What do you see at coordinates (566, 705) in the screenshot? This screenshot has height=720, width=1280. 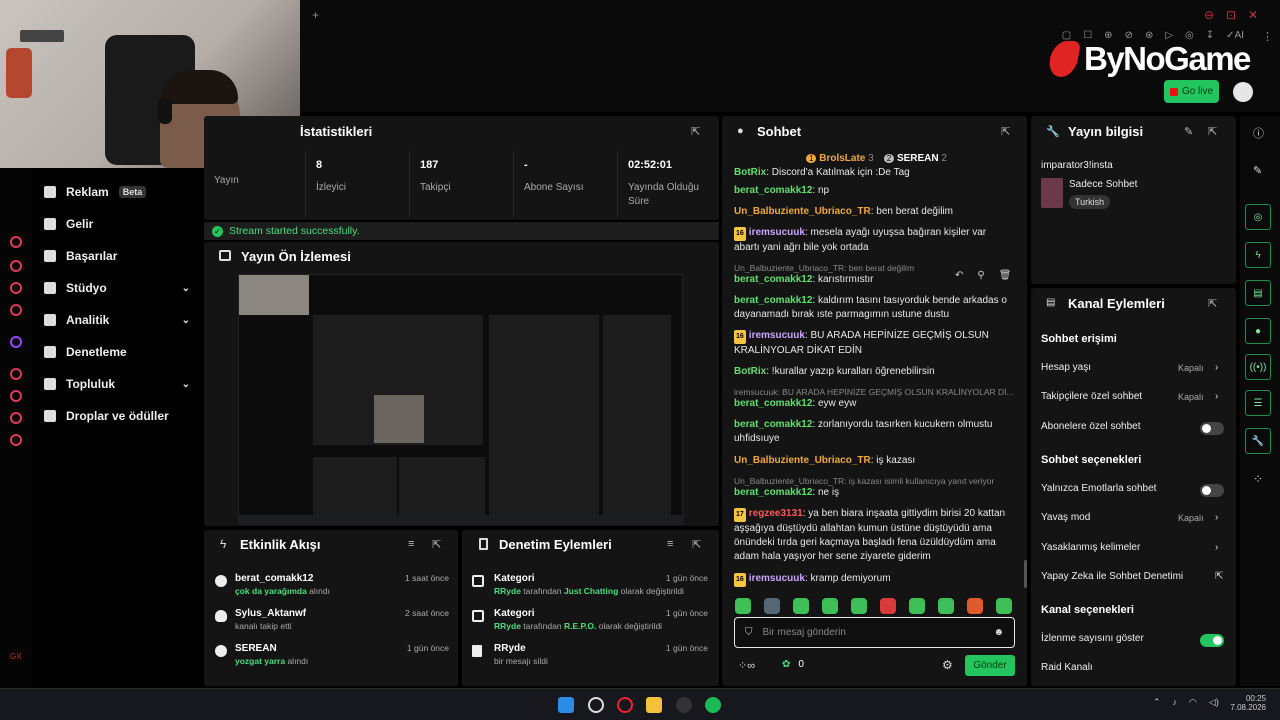 I see `windows-start-icon` at bounding box center [566, 705].